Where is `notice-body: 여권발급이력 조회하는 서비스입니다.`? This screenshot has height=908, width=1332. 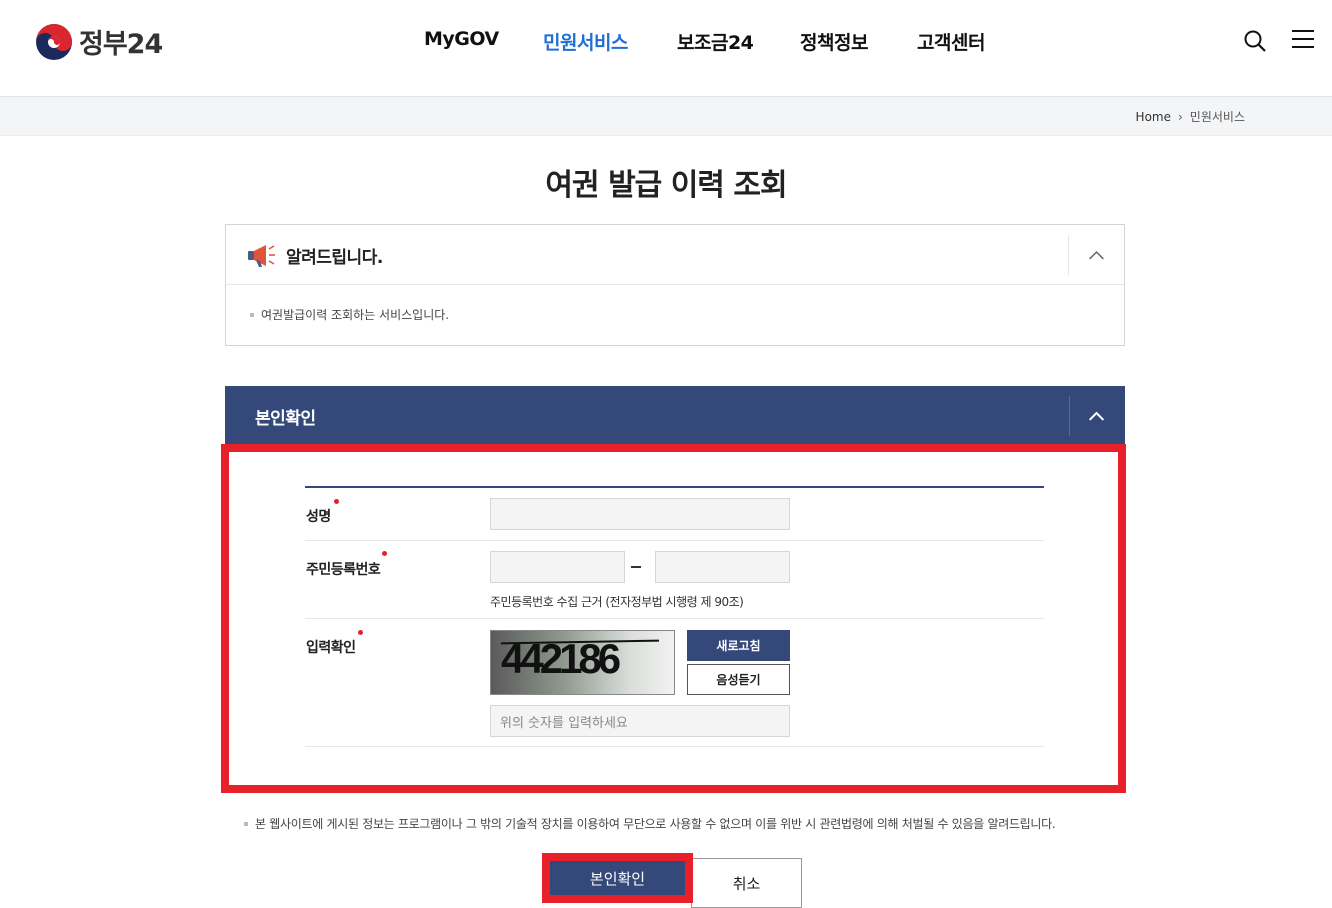
notice-body: 여권발급이력 조회하는 서비스입니다. is located at coordinates (675, 314).